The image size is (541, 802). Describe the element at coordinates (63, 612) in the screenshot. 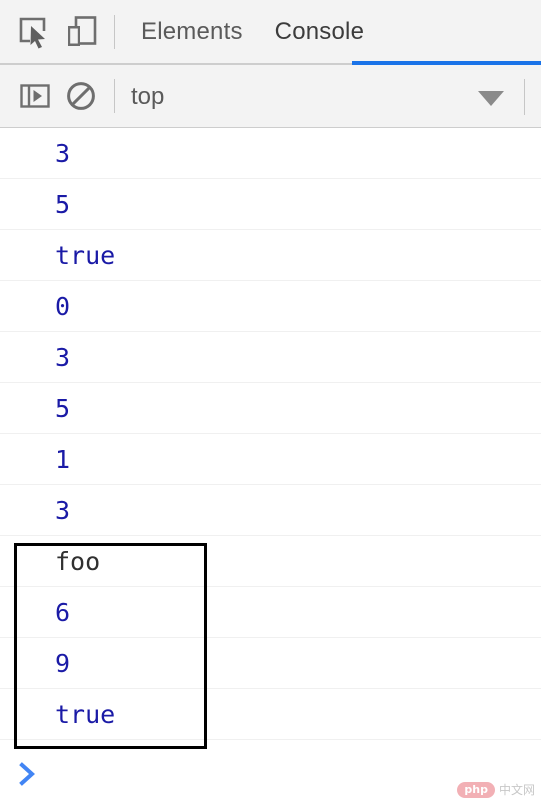

I see `console-value: 6` at that location.